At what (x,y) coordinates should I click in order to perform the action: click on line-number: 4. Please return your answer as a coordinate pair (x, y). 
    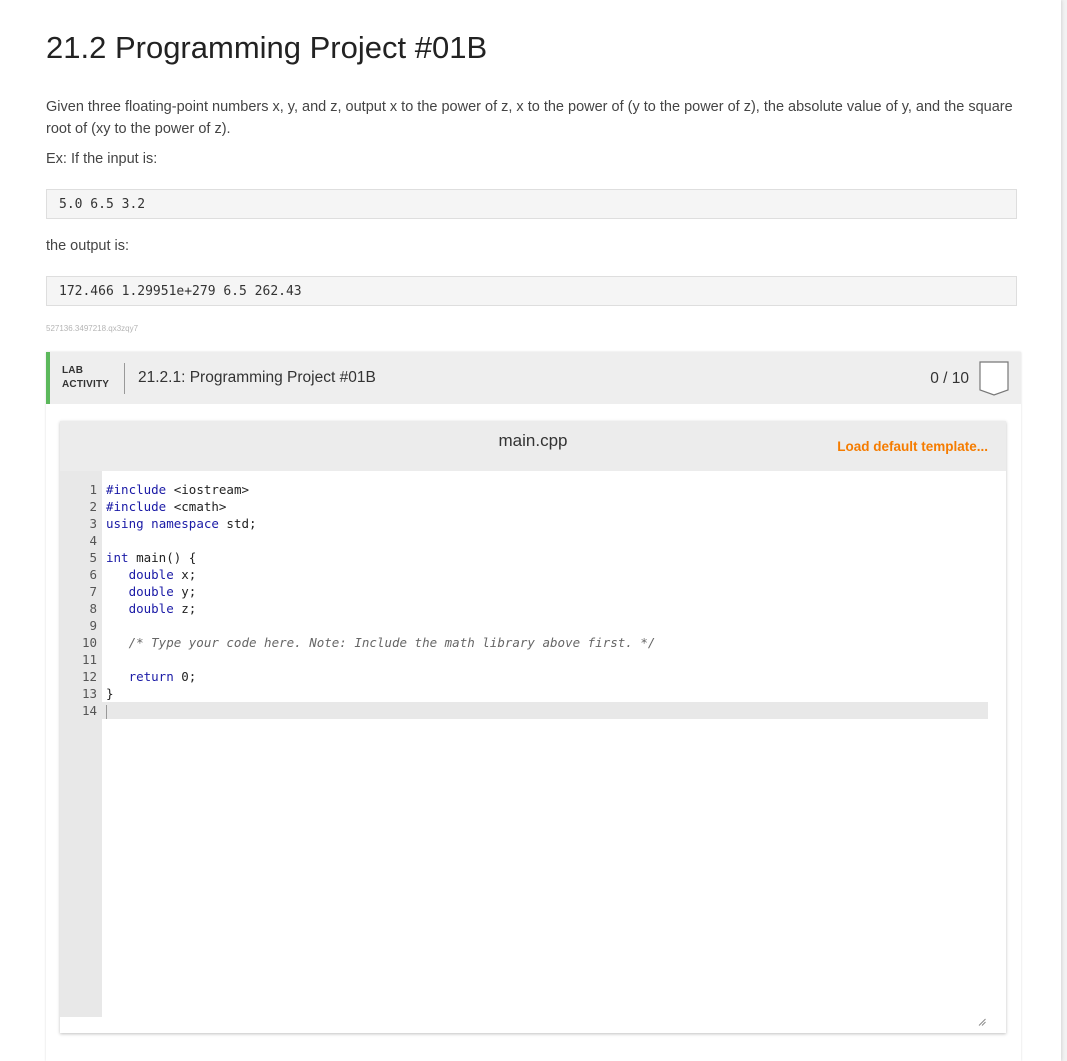
    Looking at the image, I should click on (93, 540).